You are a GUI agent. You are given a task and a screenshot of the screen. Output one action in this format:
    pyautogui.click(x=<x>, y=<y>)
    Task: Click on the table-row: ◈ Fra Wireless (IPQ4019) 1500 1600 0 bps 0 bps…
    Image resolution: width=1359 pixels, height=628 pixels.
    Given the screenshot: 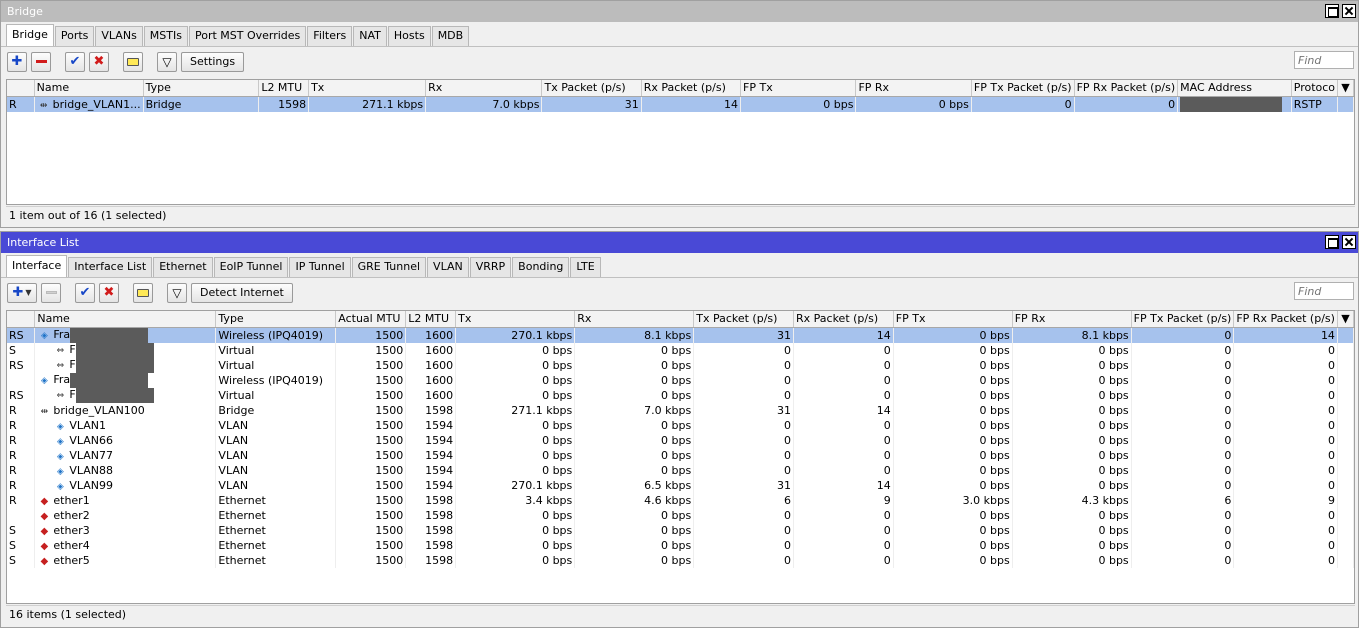 What is the action you would take?
    pyautogui.click(x=680, y=380)
    